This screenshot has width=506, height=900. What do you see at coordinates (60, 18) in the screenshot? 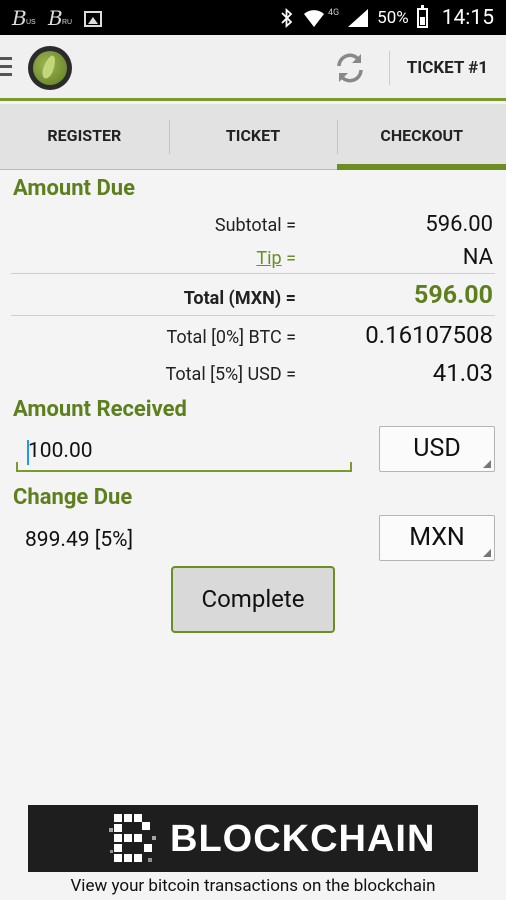
I see `bitcoin-ru-notification-icon: B RU` at bounding box center [60, 18].